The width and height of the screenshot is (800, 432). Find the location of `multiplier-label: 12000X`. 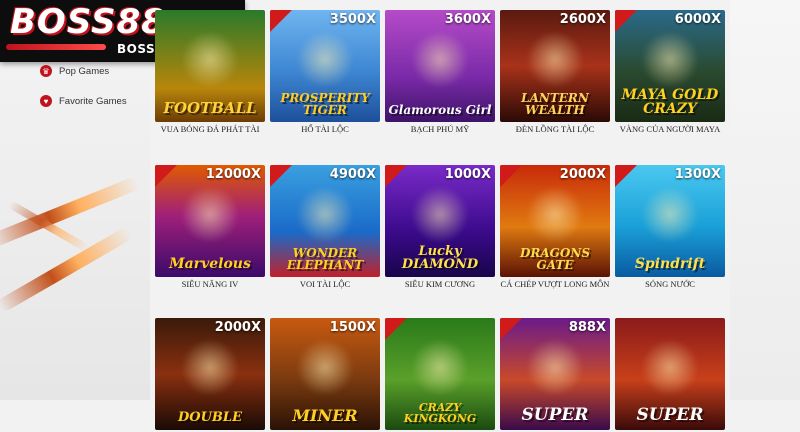

multiplier-label: 12000X is located at coordinates (233, 174).